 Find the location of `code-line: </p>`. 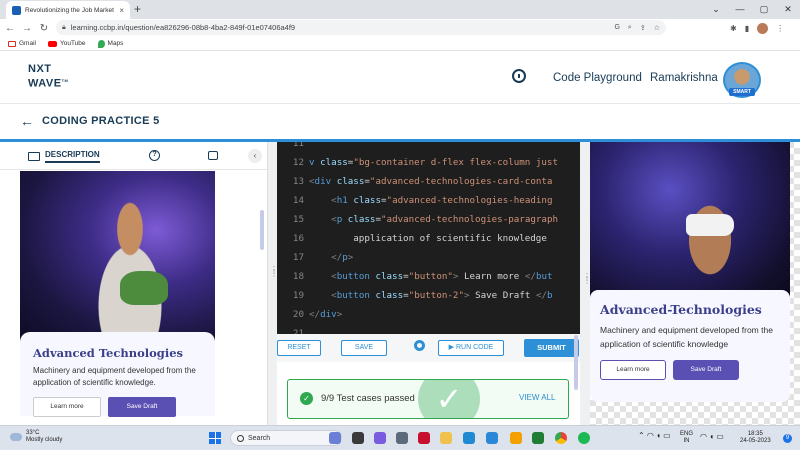

code-line: </p> is located at coordinates (331, 257).